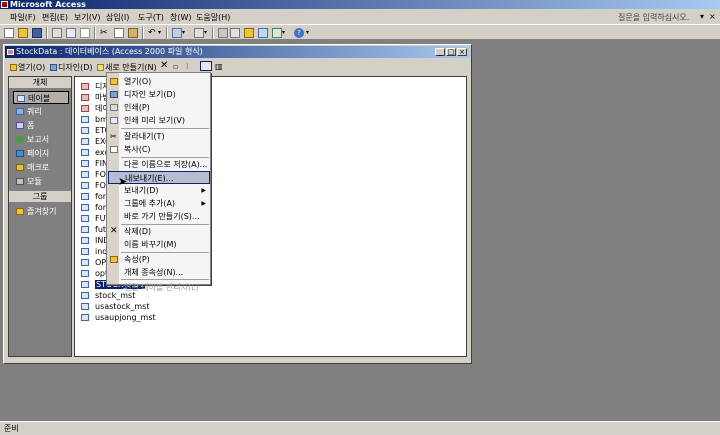  Describe the element at coordinates (159, 136) in the screenshot. I see `menu-item-cut: ✂ 잘라내기(T)` at that location.